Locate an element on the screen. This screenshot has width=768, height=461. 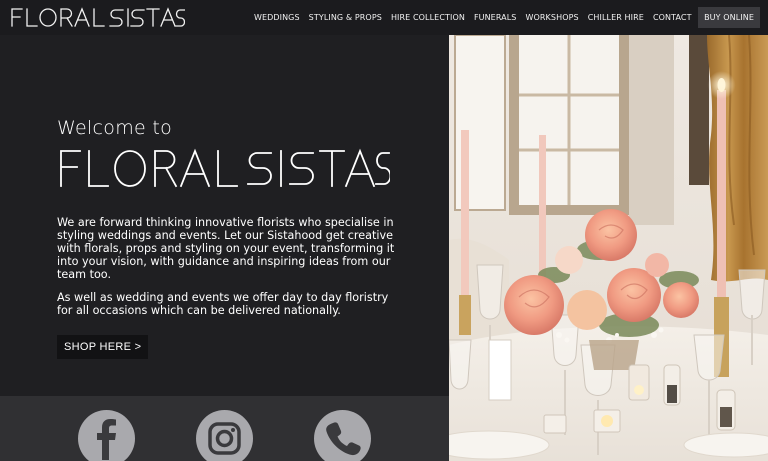
nav-styling-props: STYLING & PROPS is located at coordinates (345, 17).